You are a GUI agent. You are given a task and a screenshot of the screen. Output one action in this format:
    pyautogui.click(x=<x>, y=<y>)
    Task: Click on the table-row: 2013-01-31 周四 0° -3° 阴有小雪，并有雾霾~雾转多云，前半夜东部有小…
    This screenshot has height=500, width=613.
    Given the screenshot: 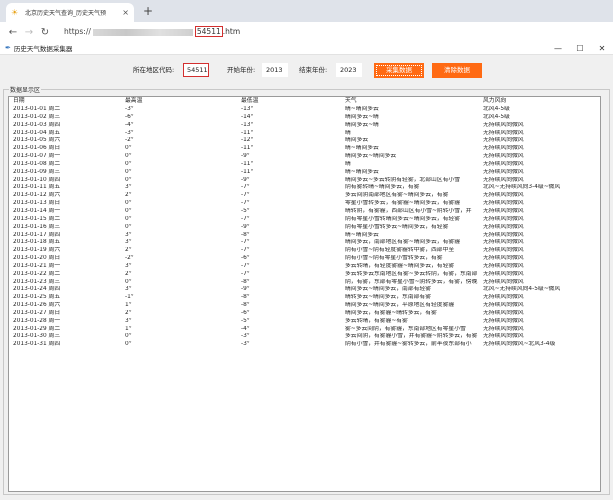 What is the action you would take?
    pyautogui.click(x=304, y=345)
    